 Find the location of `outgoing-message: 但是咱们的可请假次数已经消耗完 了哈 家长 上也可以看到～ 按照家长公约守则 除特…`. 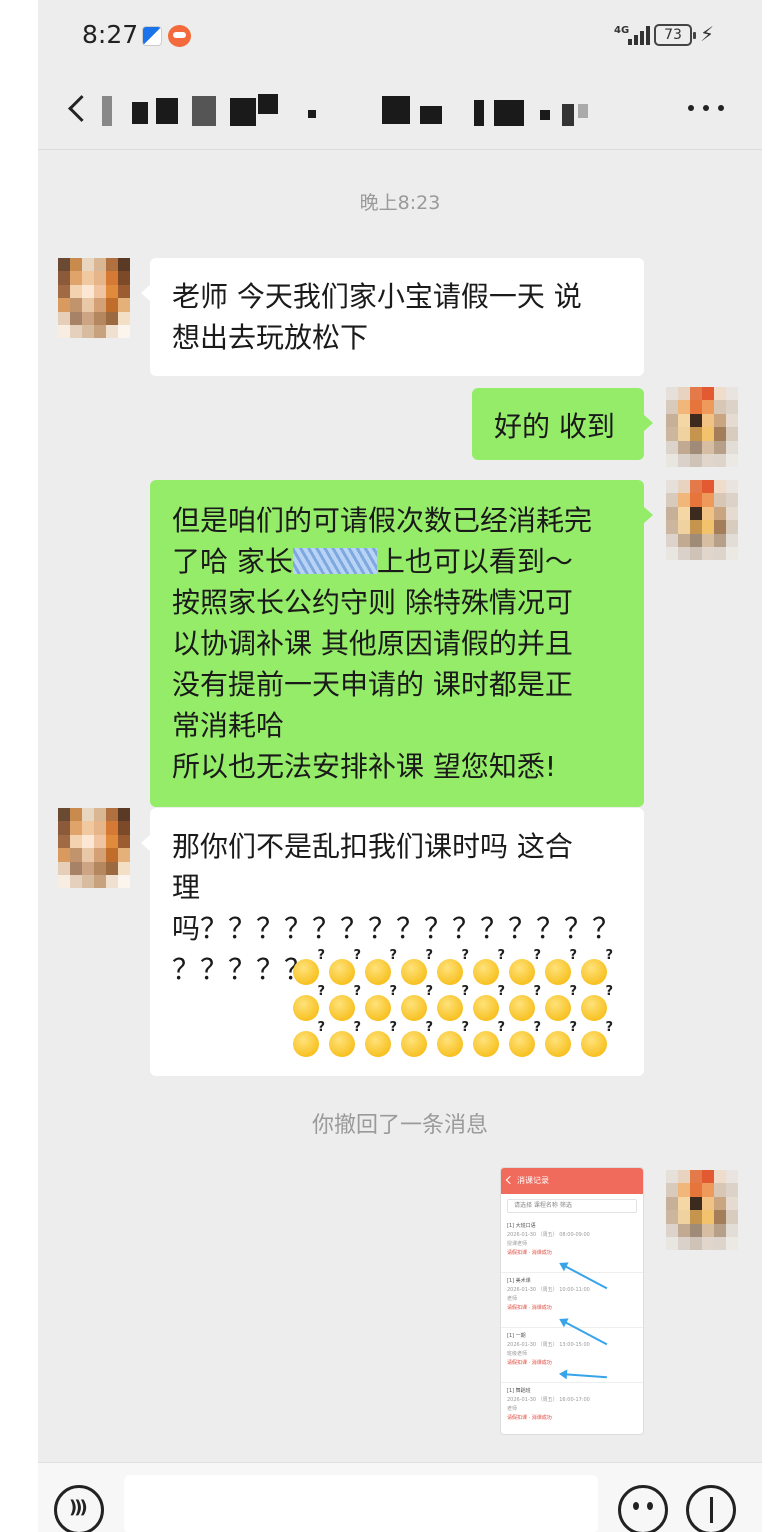

outgoing-message: 但是咱们的可请假次数已经消耗完 了哈 家长 上也可以看到～ 按照家长公约守则 除特… is located at coordinates (401, 643).